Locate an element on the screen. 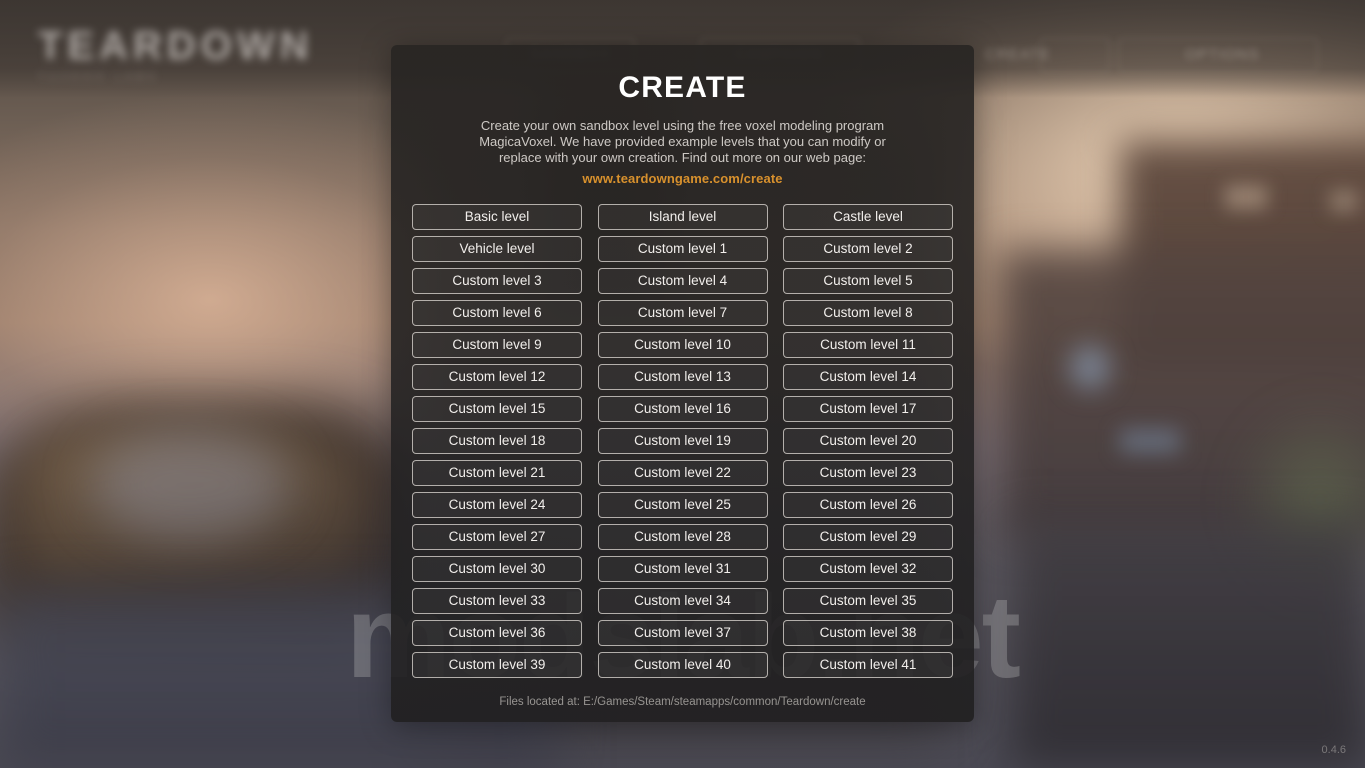  level-button: Custom level 21 is located at coordinates (497, 473).